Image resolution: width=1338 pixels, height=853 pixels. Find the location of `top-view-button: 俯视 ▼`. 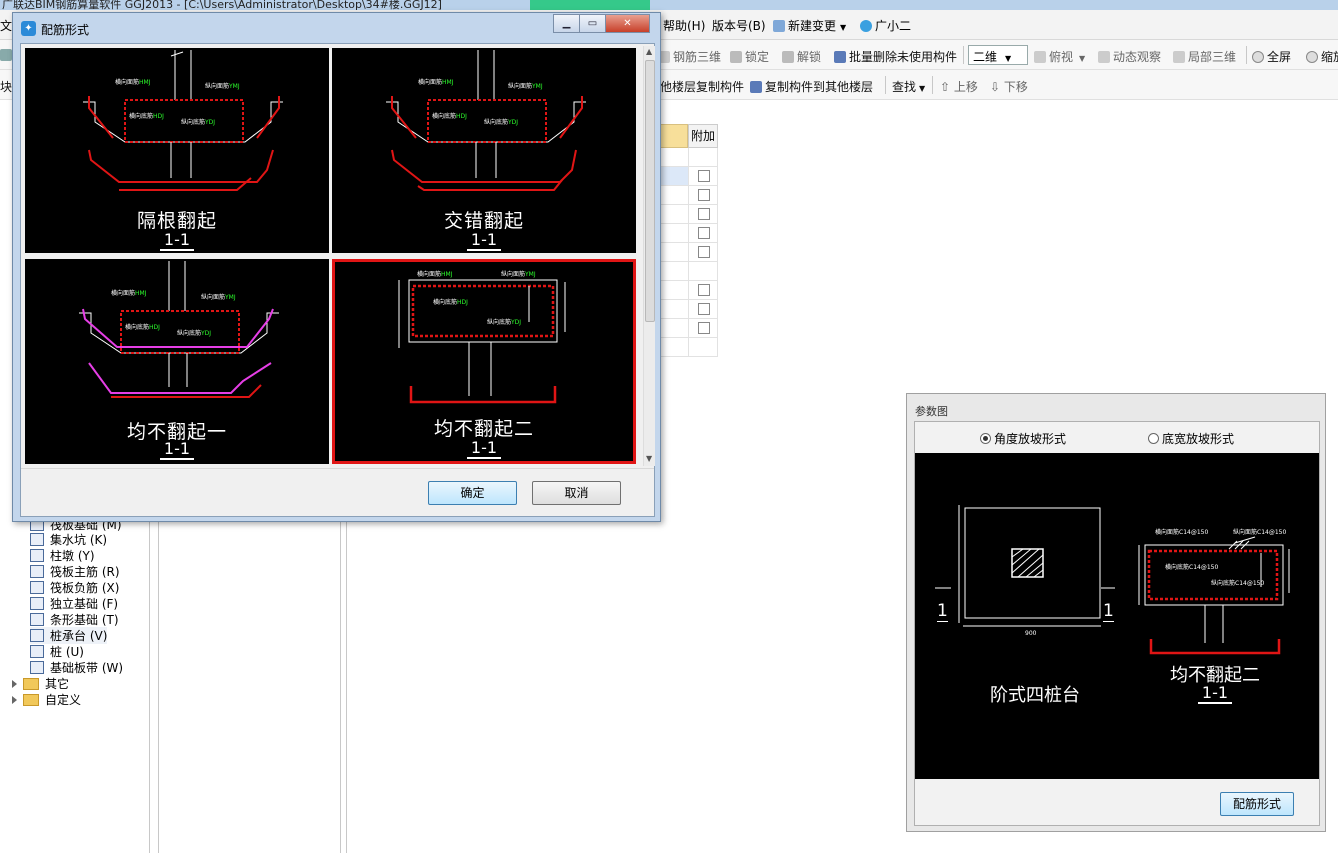

top-view-button: 俯视 ▼ is located at coordinates (1059, 56).